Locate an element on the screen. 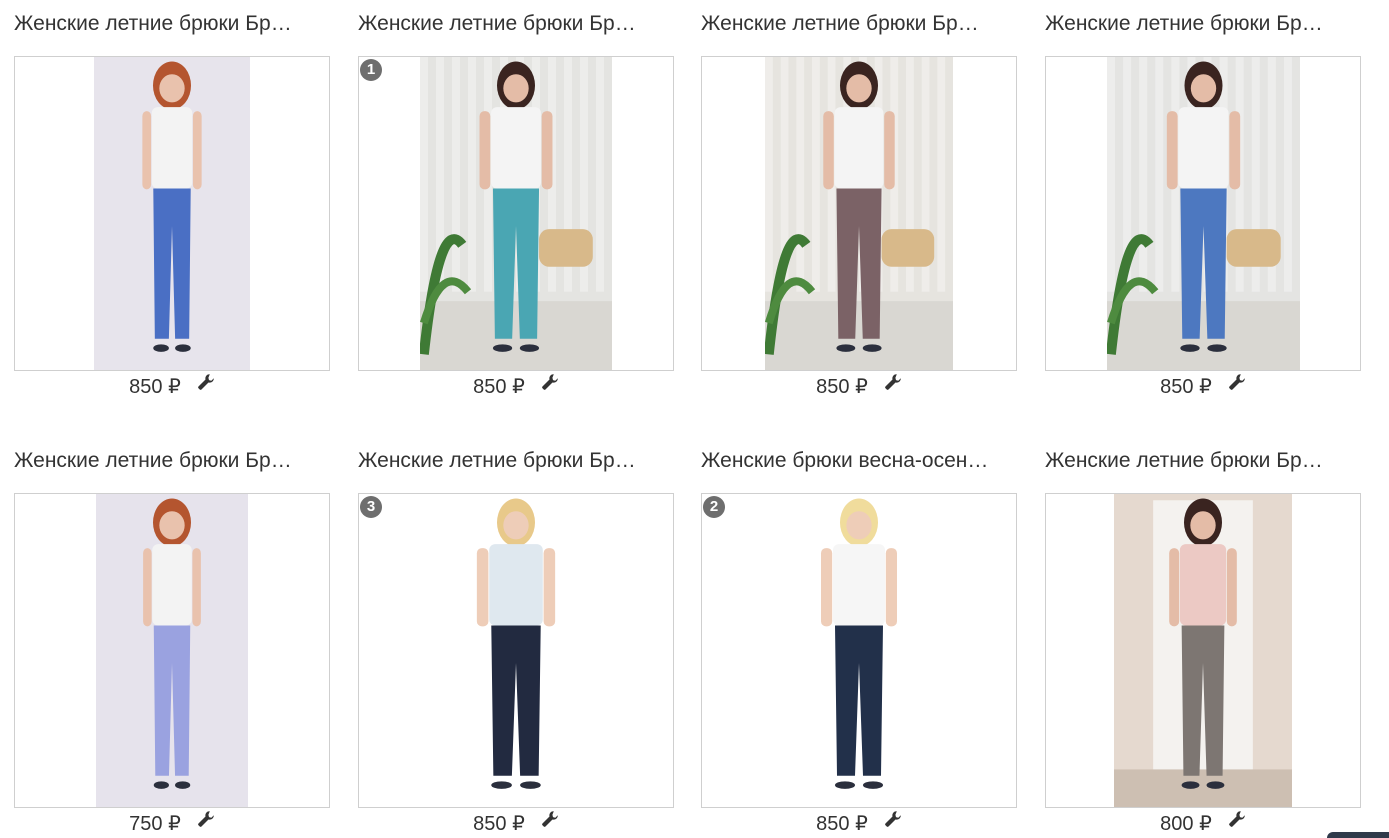 The image size is (1389, 838). price-row: 800 ₽ is located at coordinates (1203, 822).